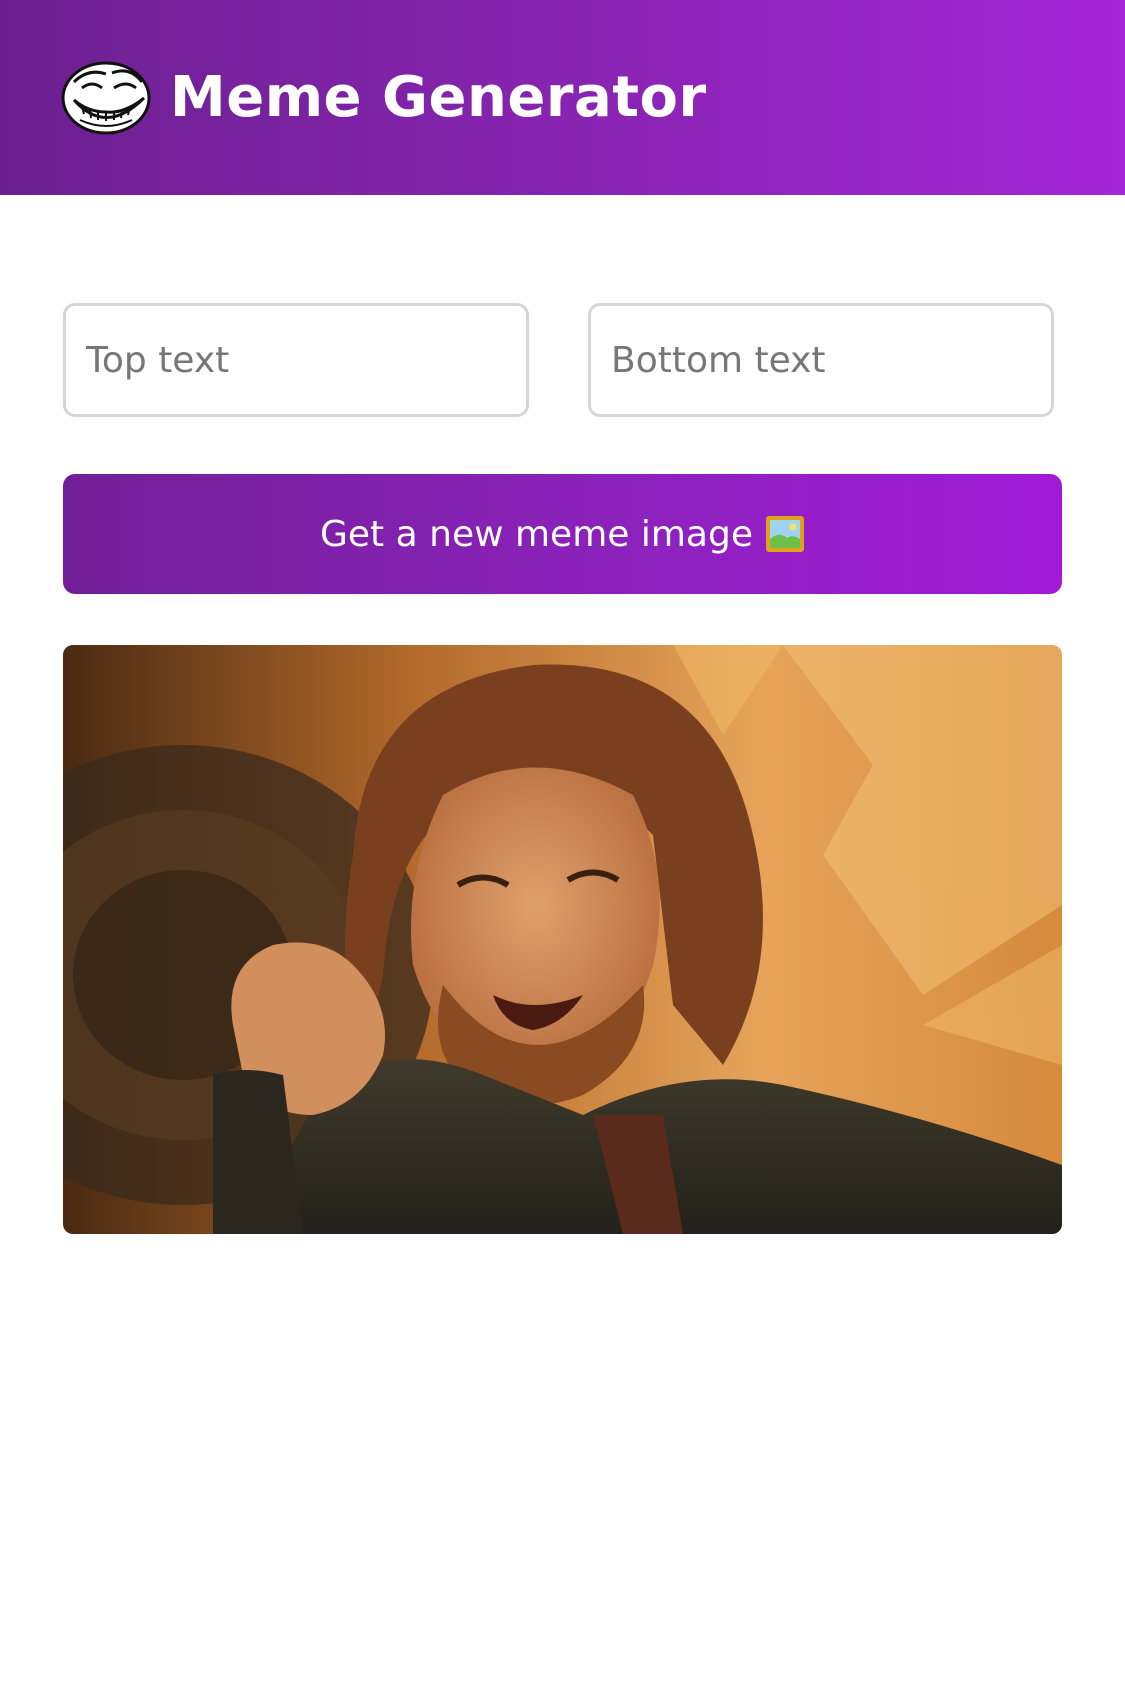  Describe the element at coordinates (821, 360) in the screenshot. I see `bottom-text-input` at that location.